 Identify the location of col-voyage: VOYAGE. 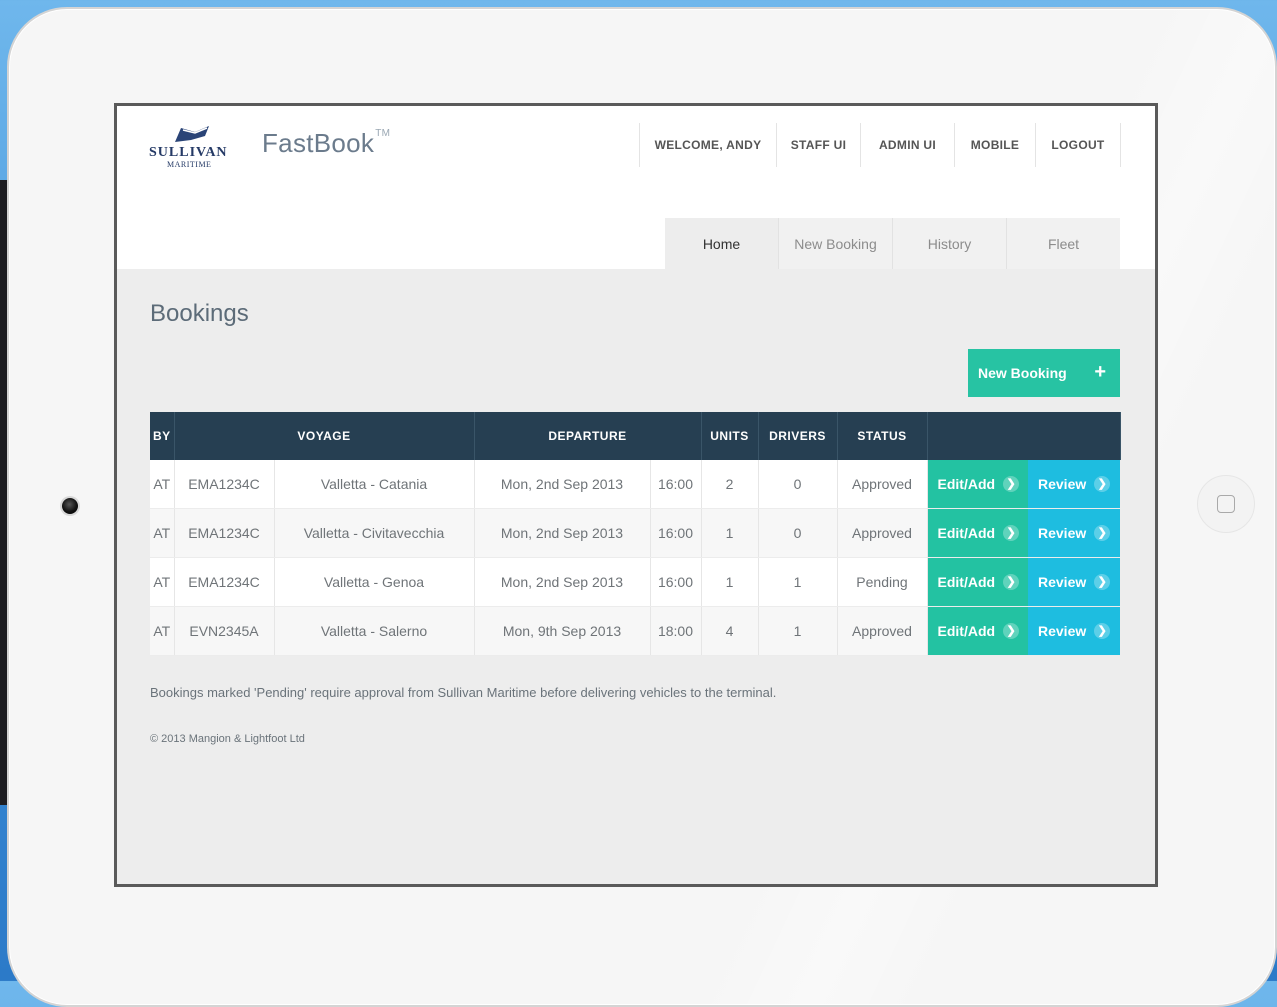
(324, 436).